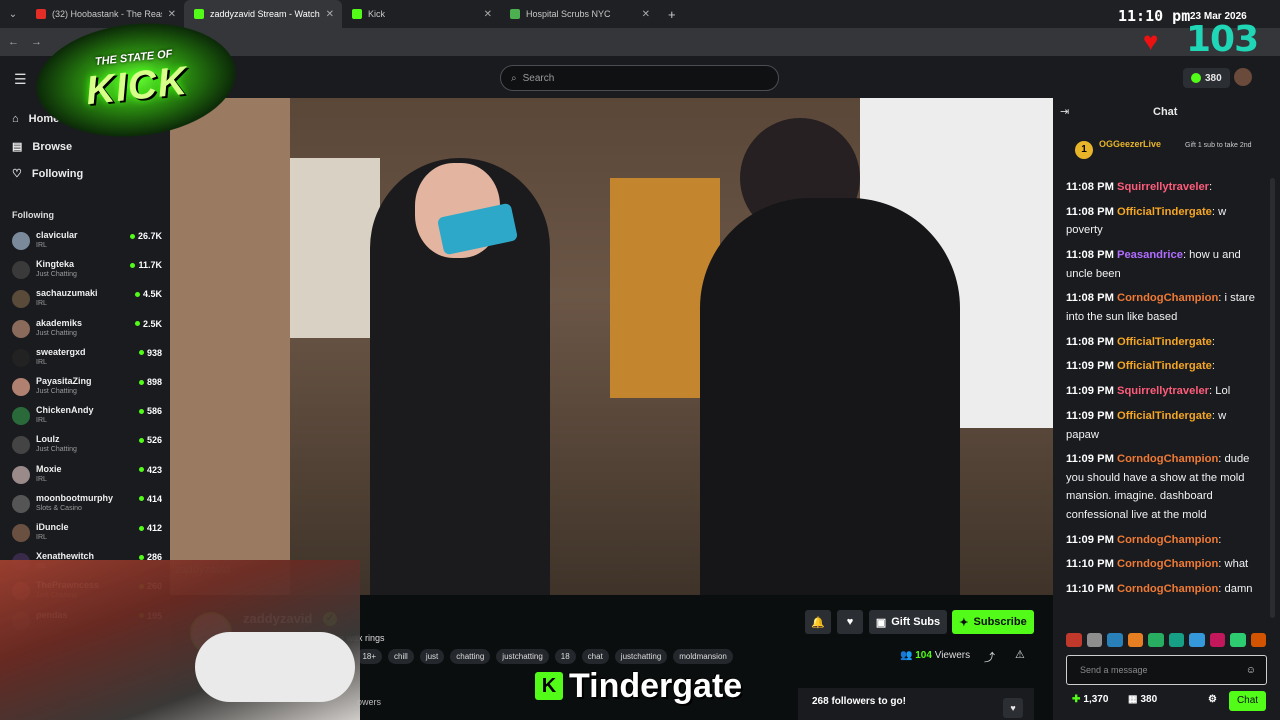 Image resolution: width=1280 pixels, height=720 pixels. I want to click on new-tab-icon: +, so click(672, 14).